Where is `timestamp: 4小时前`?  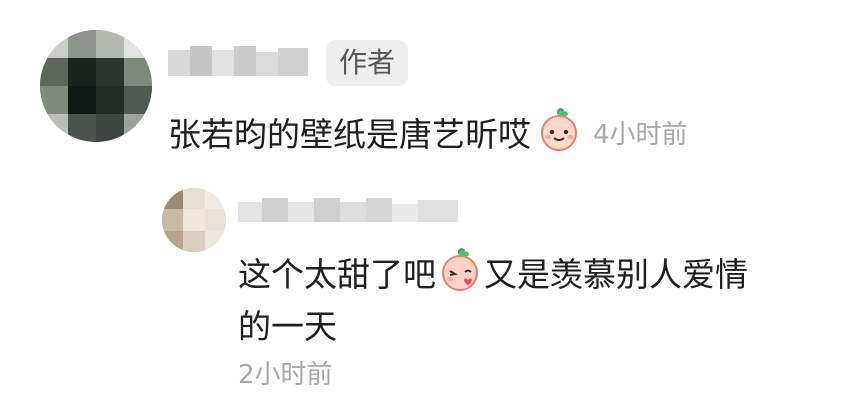 timestamp: 4小时前 is located at coordinates (640, 134).